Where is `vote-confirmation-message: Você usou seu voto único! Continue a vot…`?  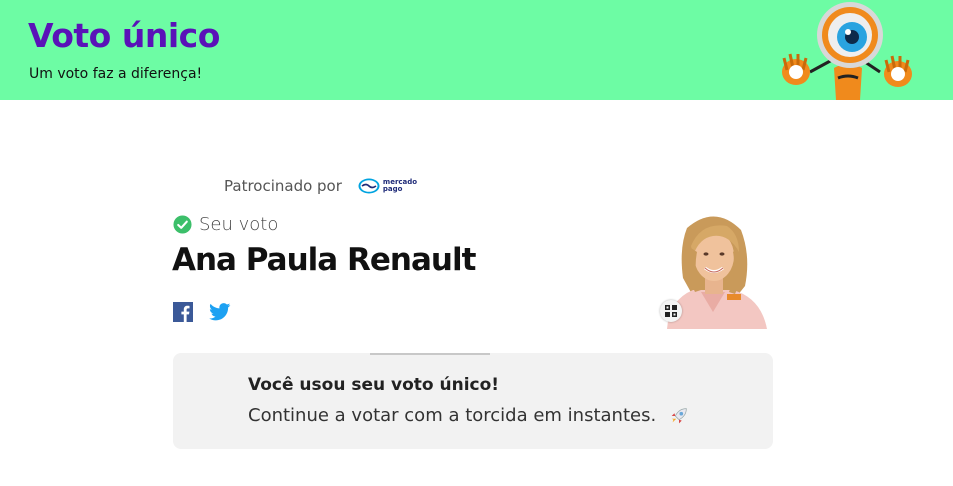
vote-confirmation-message: Você usou seu voto único! Continue a vot… is located at coordinates (473, 401).